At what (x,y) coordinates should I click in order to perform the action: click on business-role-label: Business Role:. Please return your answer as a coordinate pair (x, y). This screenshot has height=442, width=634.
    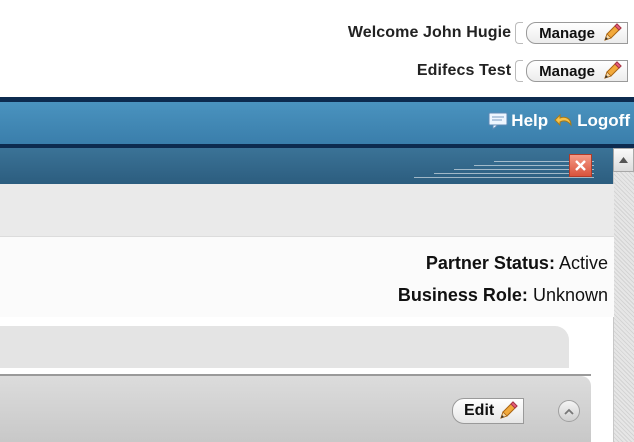
    Looking at the image, I should click on (462, 295).